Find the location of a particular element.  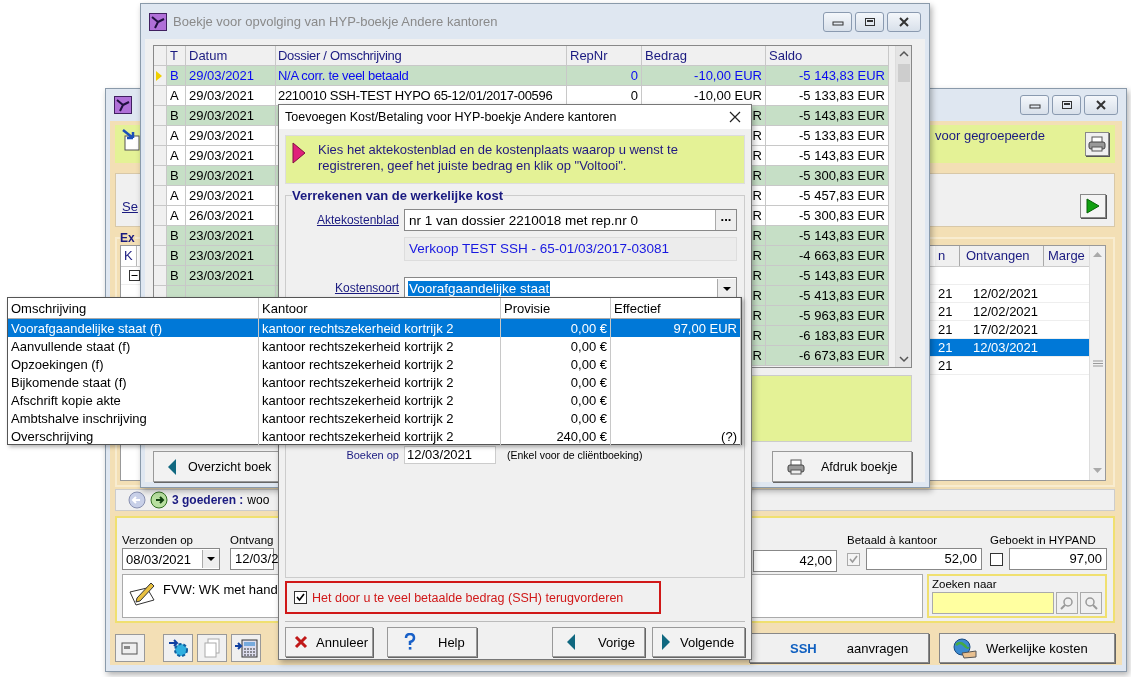

table-cell: N/A corr. te veel betaald is located at coordinates (421, 75).